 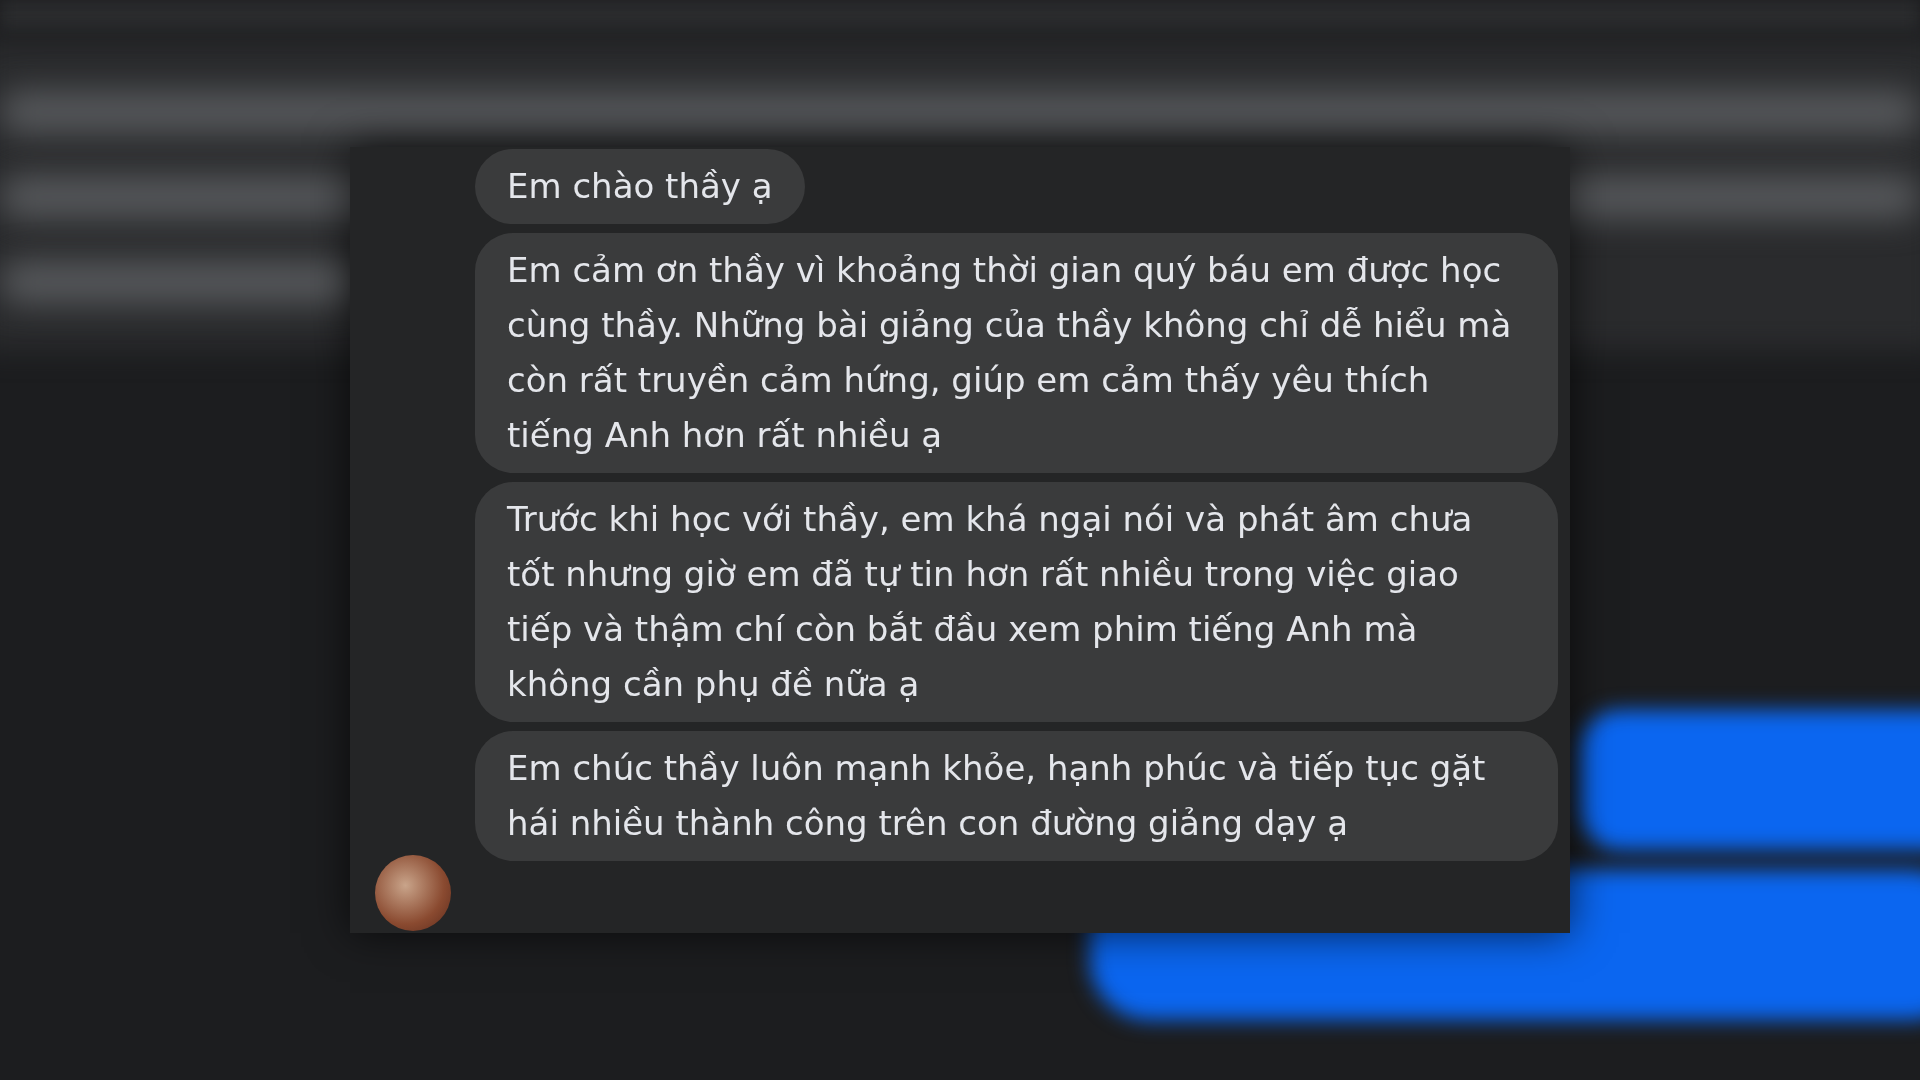 I want to click on message-bubble: Trước khi học với thầy, em khá ngại nói và phát âm chưa tốt nhưng giờ em đã tự tin hơn rất nhiều trong việc giao tiếp và thậm chí còn bắt đầu xem phim tiếng Anh mà không cần phụ đề nữa ạ, so click(x=1016, y=602).